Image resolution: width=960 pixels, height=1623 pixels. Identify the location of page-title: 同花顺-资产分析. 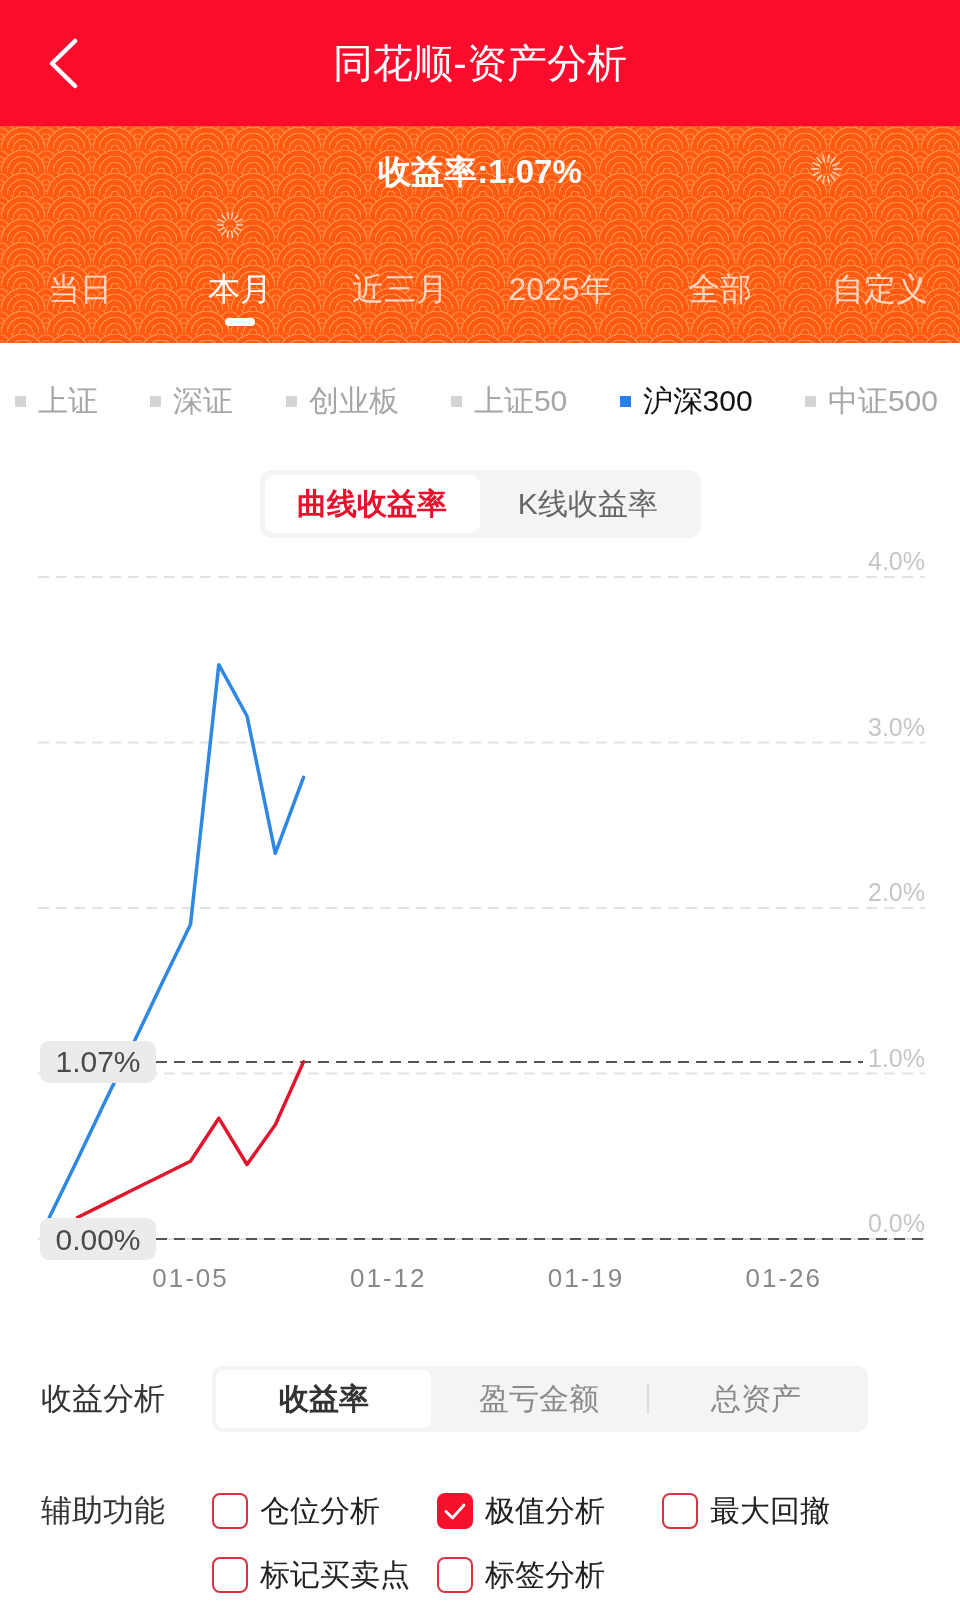
(480, 63).